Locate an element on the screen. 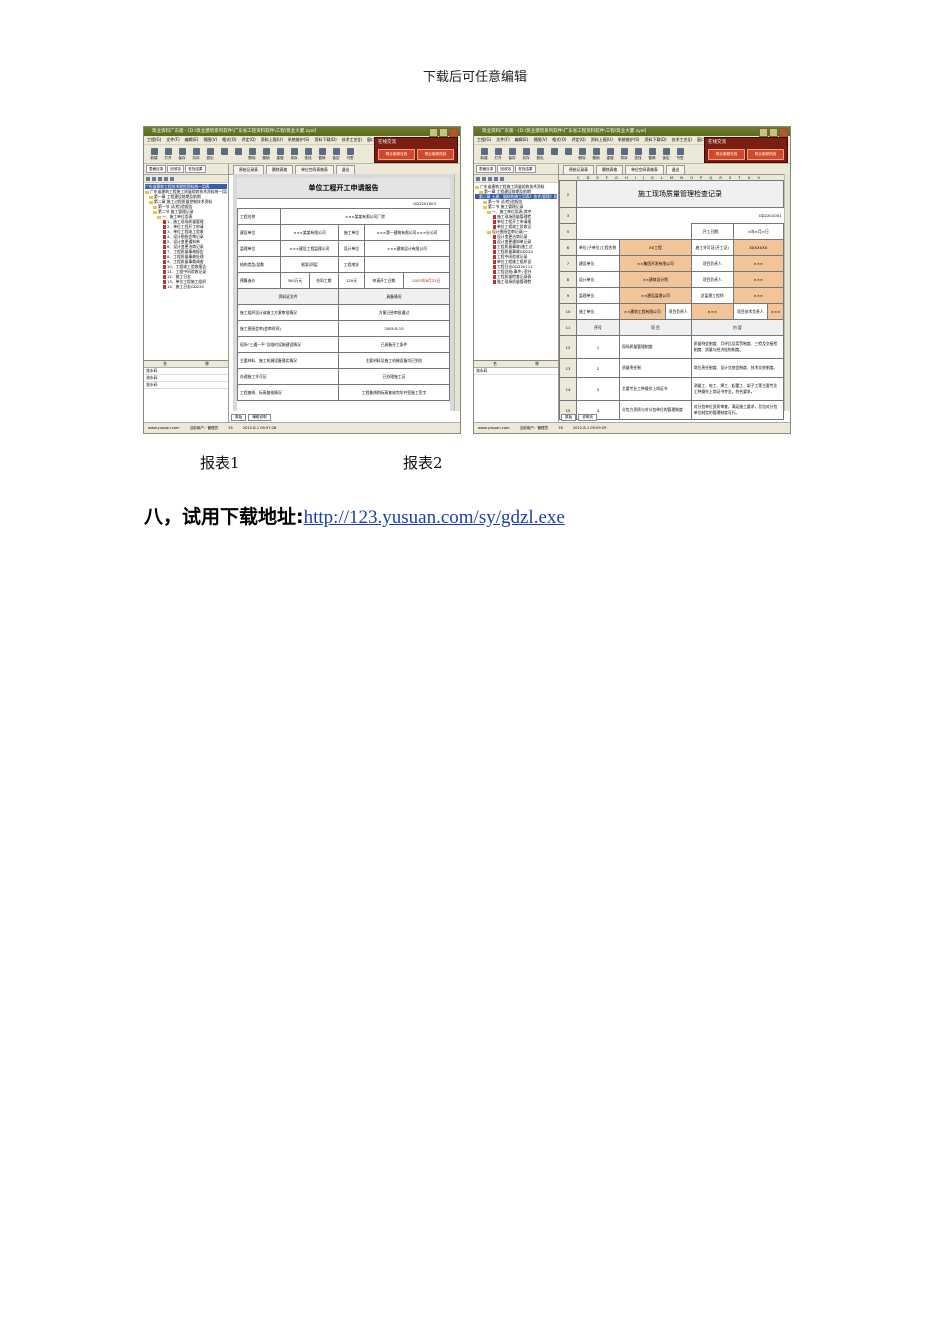  cell: 结构类型/层数 is located at coordinates (259, 264).